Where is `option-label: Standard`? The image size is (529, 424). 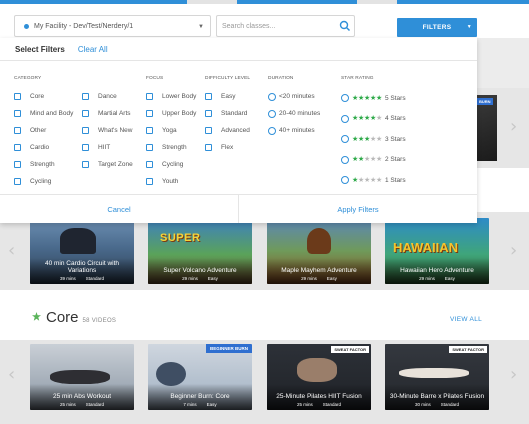
option-label: Standard is located at coordinates (234, 113).